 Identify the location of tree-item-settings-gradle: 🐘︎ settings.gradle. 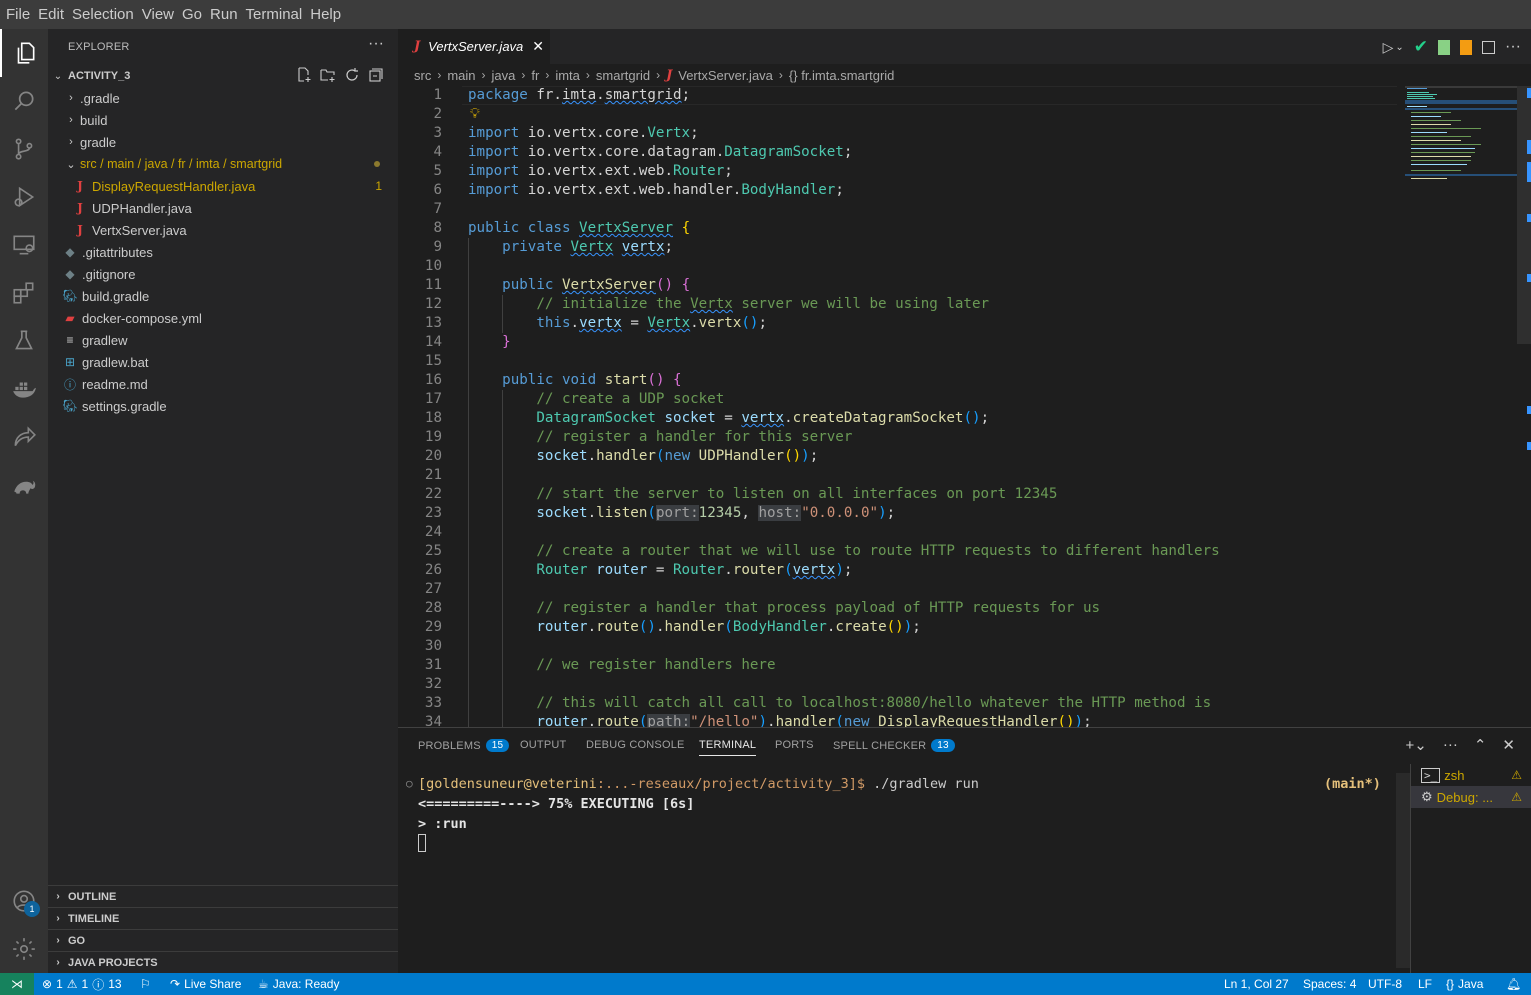
(223, 406).